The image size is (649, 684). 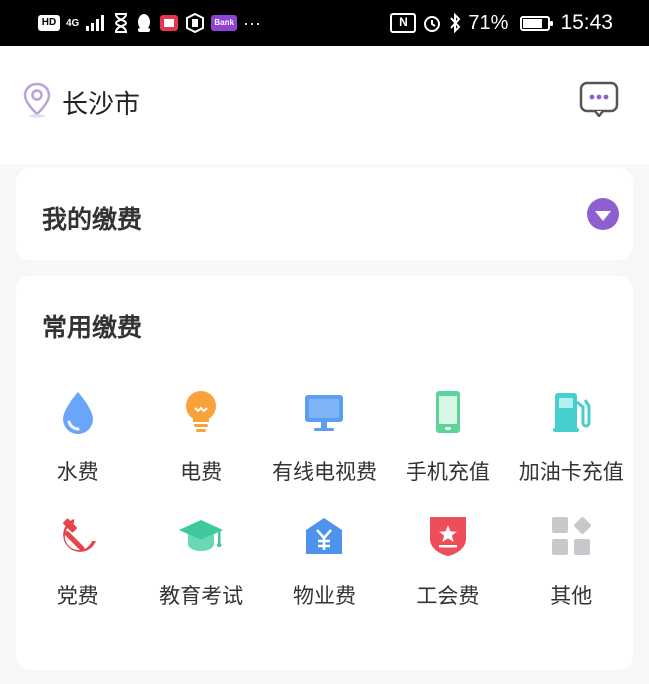 What do you see at coordinates (79, 535) in the screenshot?
I see `hammer-sickle-icon` at bounding box center [79, 535].